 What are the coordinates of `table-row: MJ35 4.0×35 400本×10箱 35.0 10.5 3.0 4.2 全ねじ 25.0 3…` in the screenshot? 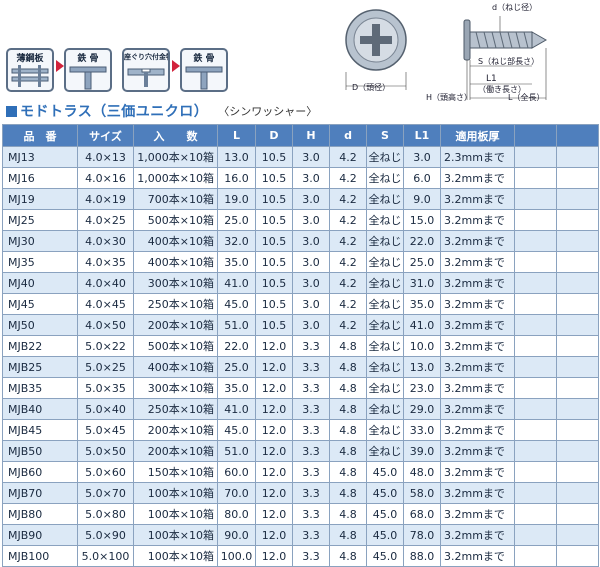 It's located at (300, 262).